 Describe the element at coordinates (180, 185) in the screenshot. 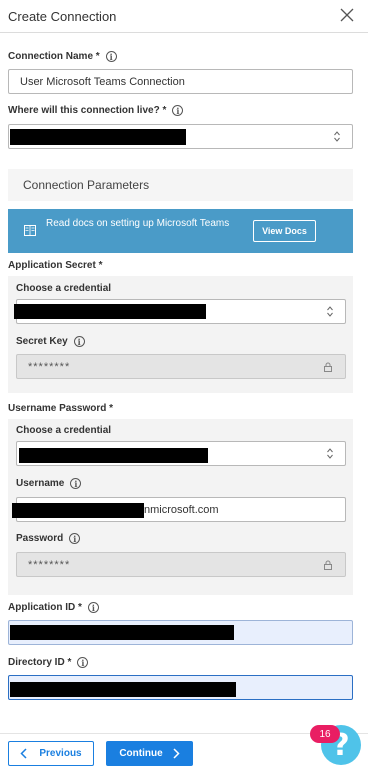

I see `connection-parameters-heading: Connection Parameters` at that location.